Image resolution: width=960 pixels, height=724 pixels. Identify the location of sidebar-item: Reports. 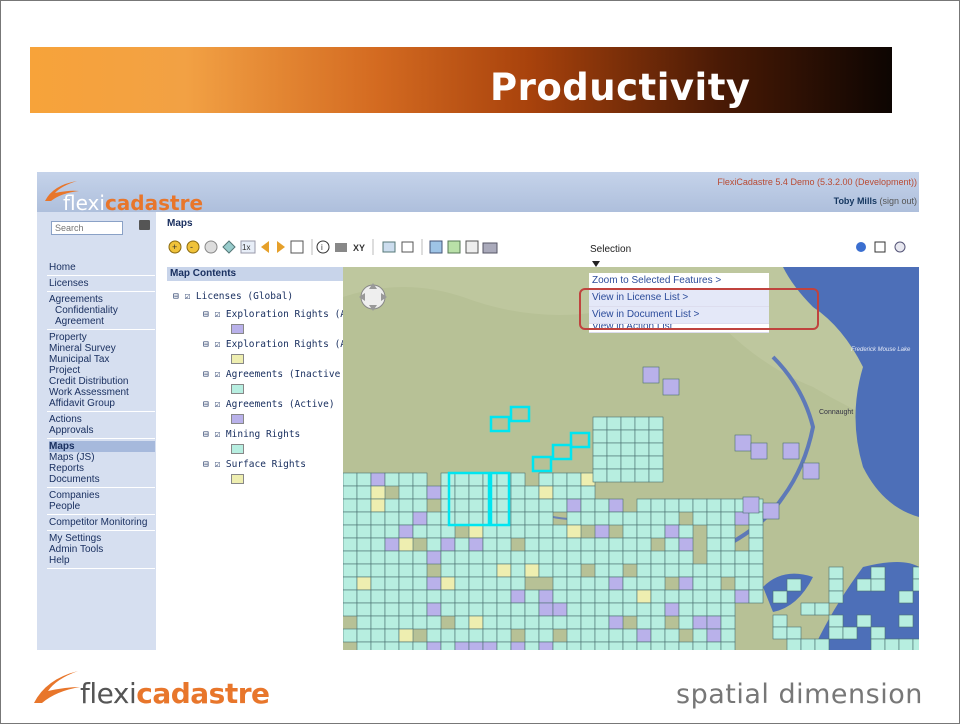
(102, 468).